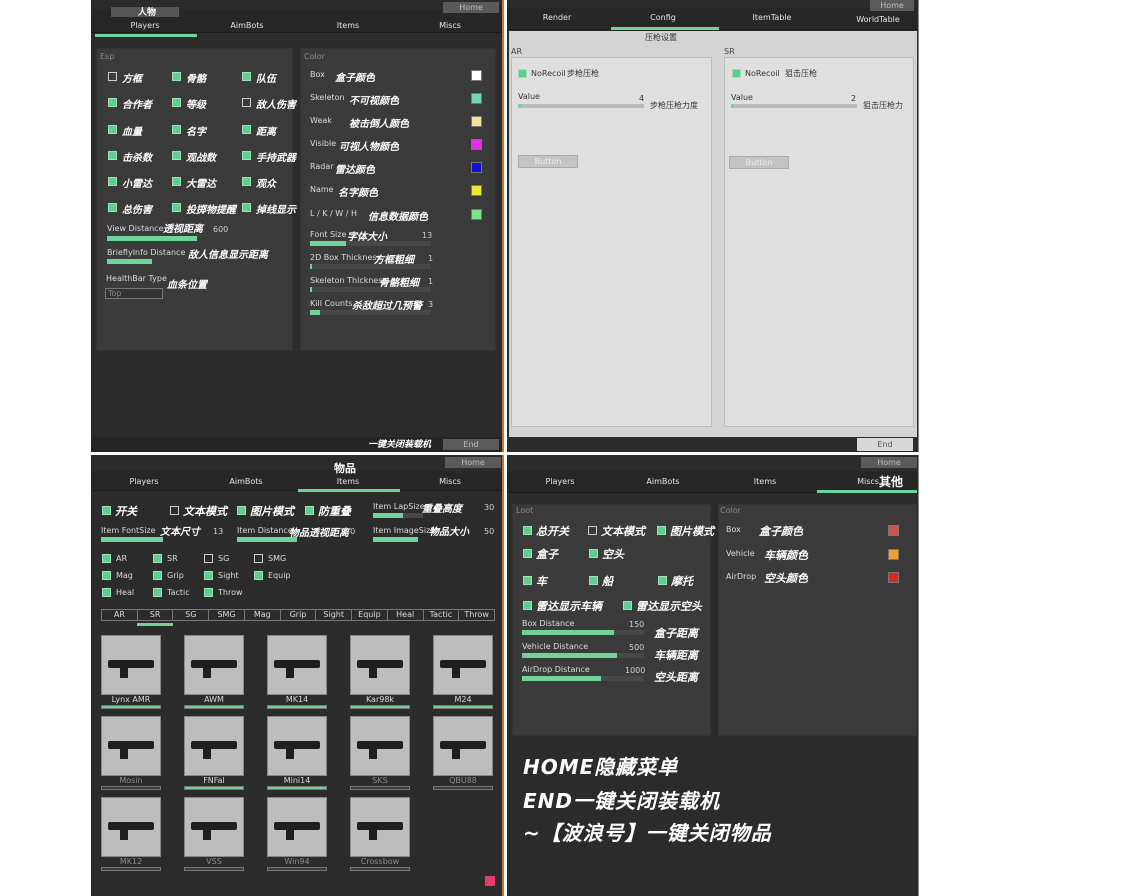  What do you see at coordinates (226, 615) in the screenshot?
I see `weapon-tab: SMG` at bounding box center [226, 615].